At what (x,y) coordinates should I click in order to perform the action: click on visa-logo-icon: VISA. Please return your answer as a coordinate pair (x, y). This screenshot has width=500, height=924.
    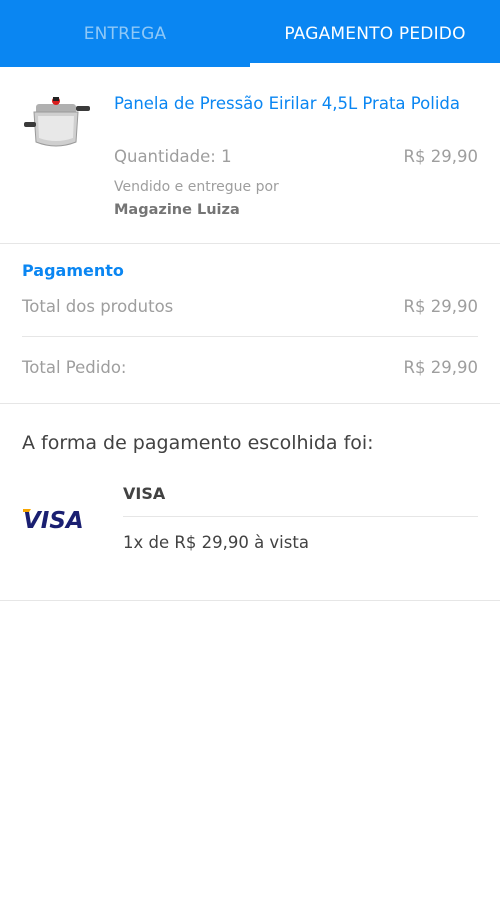
    Looking at the image, I should click on (53, 520).